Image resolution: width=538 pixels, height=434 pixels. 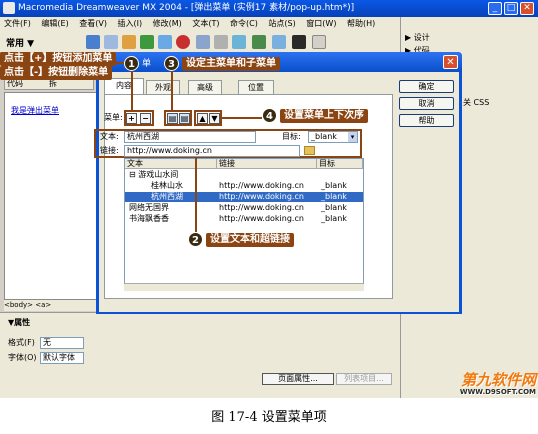 What do you see at coordinates (212, 151) in the screenshot?
I see `link-input: http://www.doking.cn` at bounding box center [212, 151].